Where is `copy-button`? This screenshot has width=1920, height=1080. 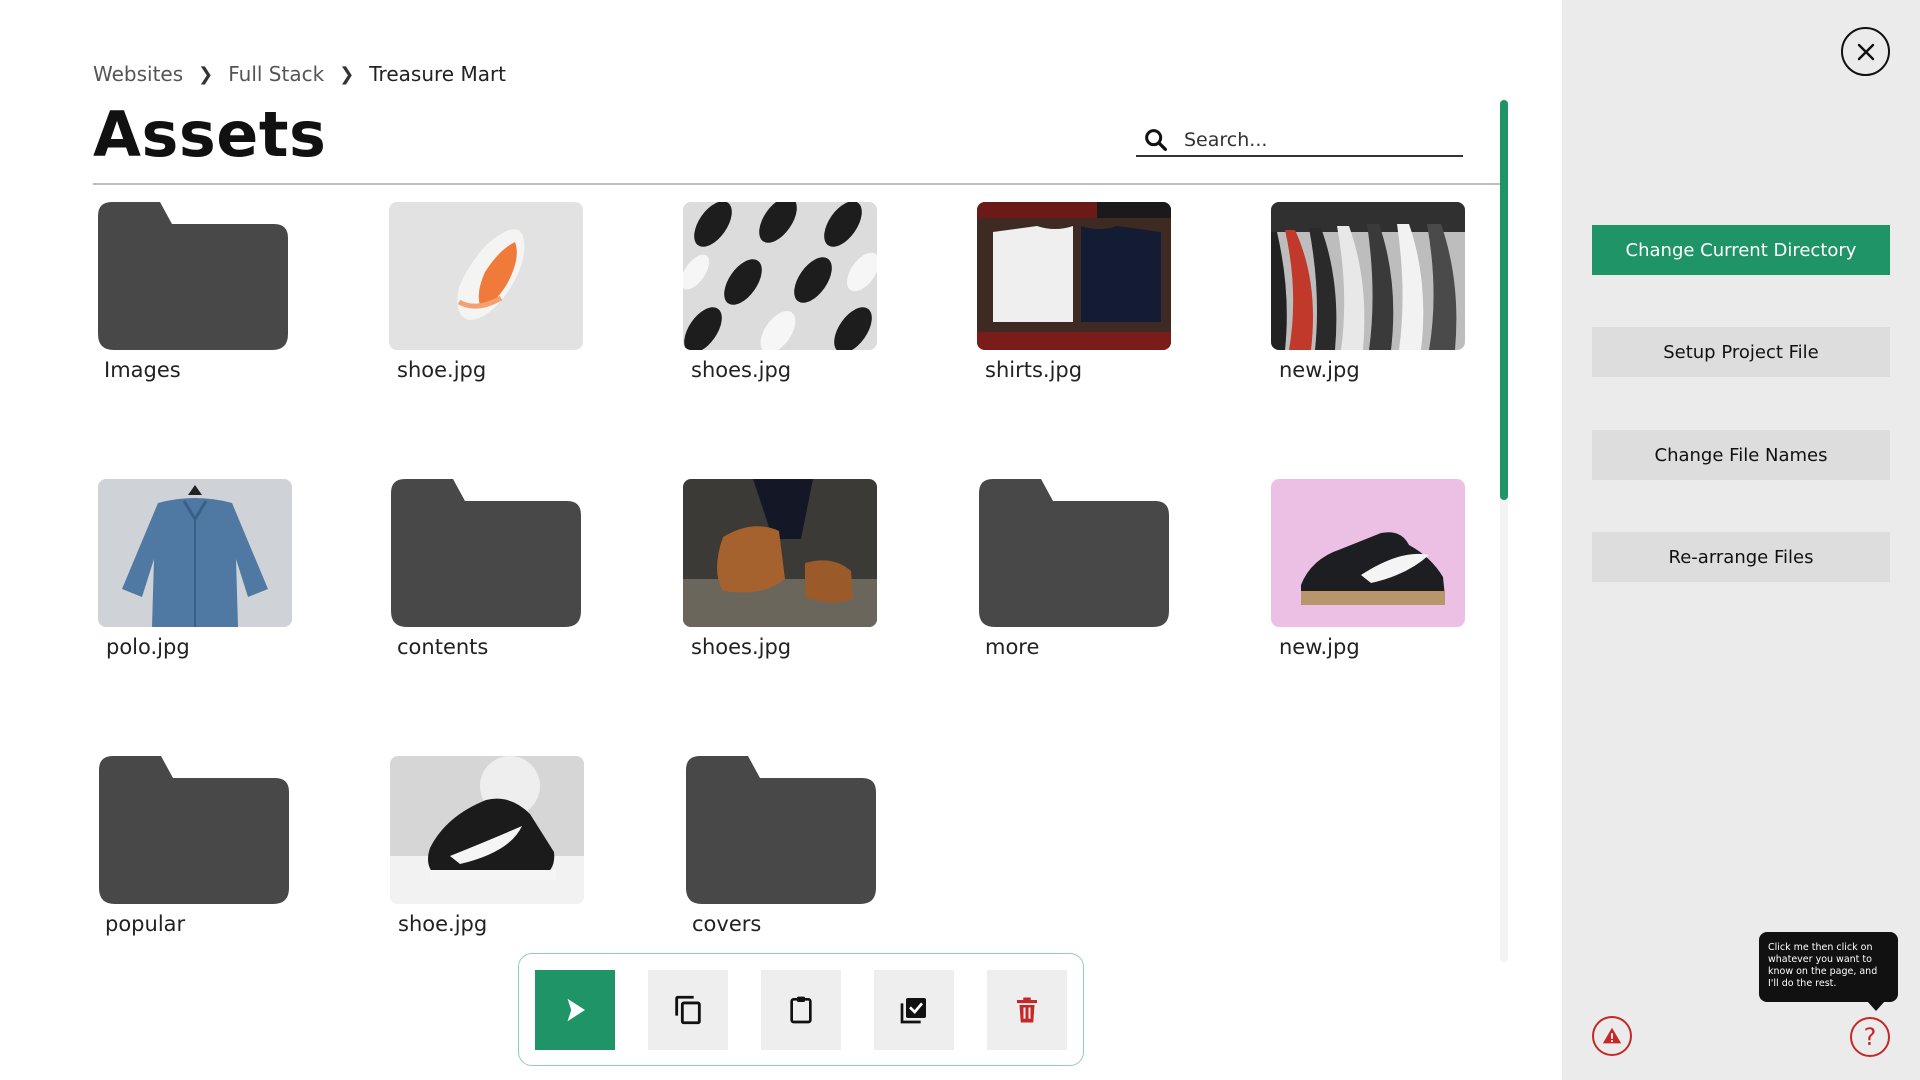 copy-button is located at coordinates (688, 1010).